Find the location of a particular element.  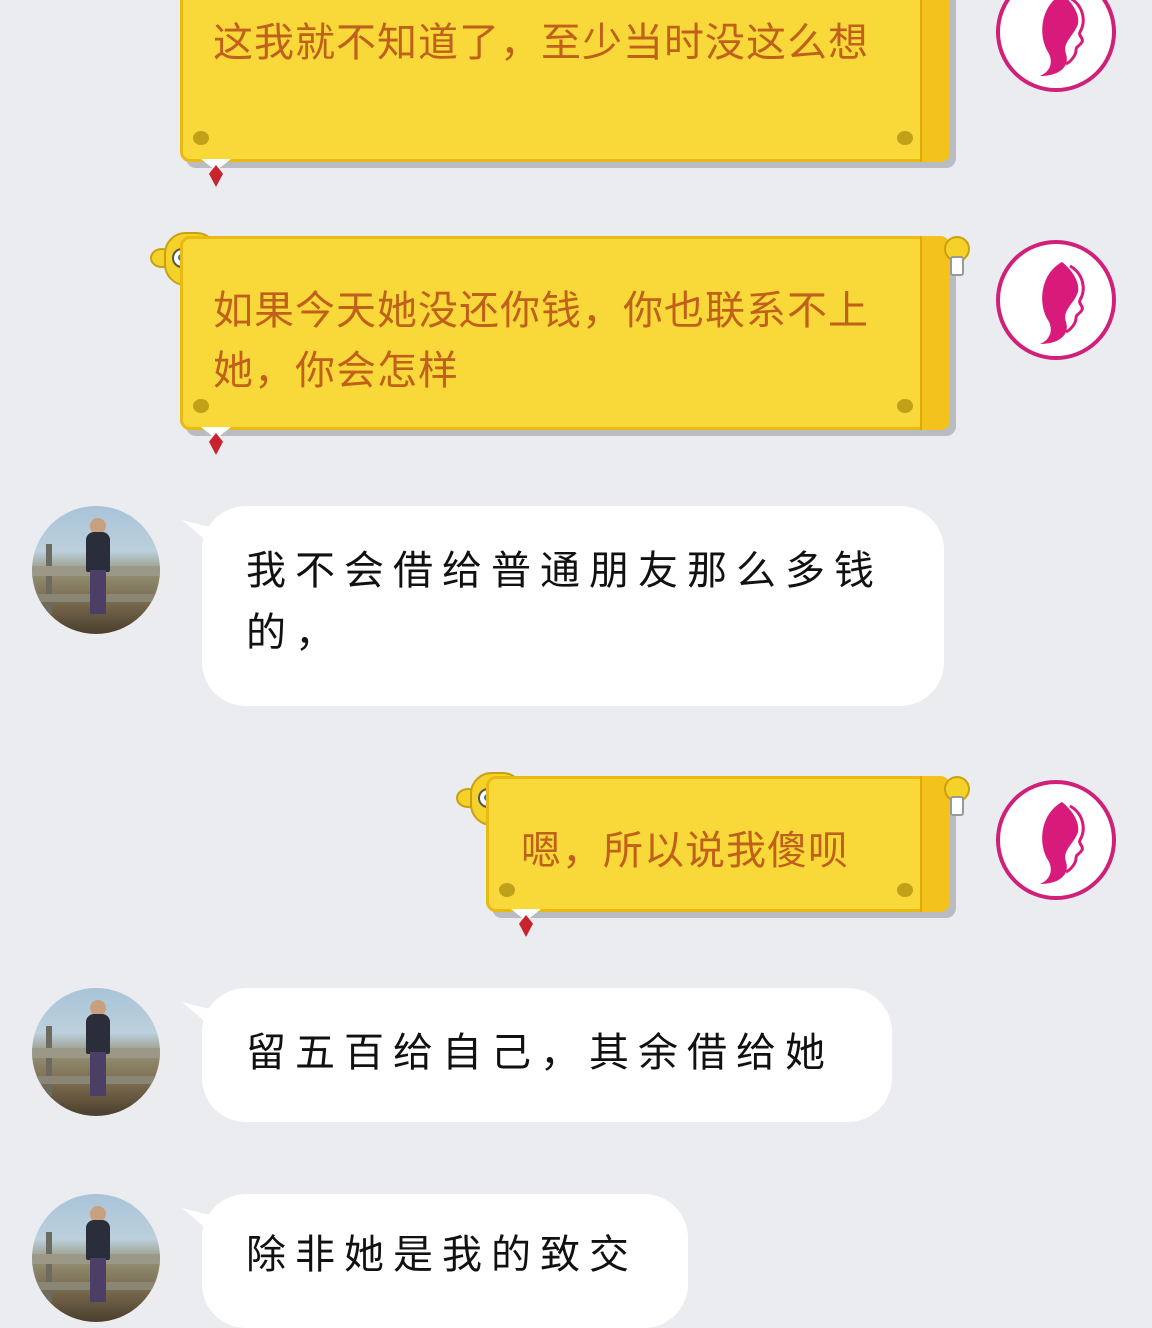

message-bubble-sent: 嗯，所以说我傻呗 is located at coordinates (718, 856).